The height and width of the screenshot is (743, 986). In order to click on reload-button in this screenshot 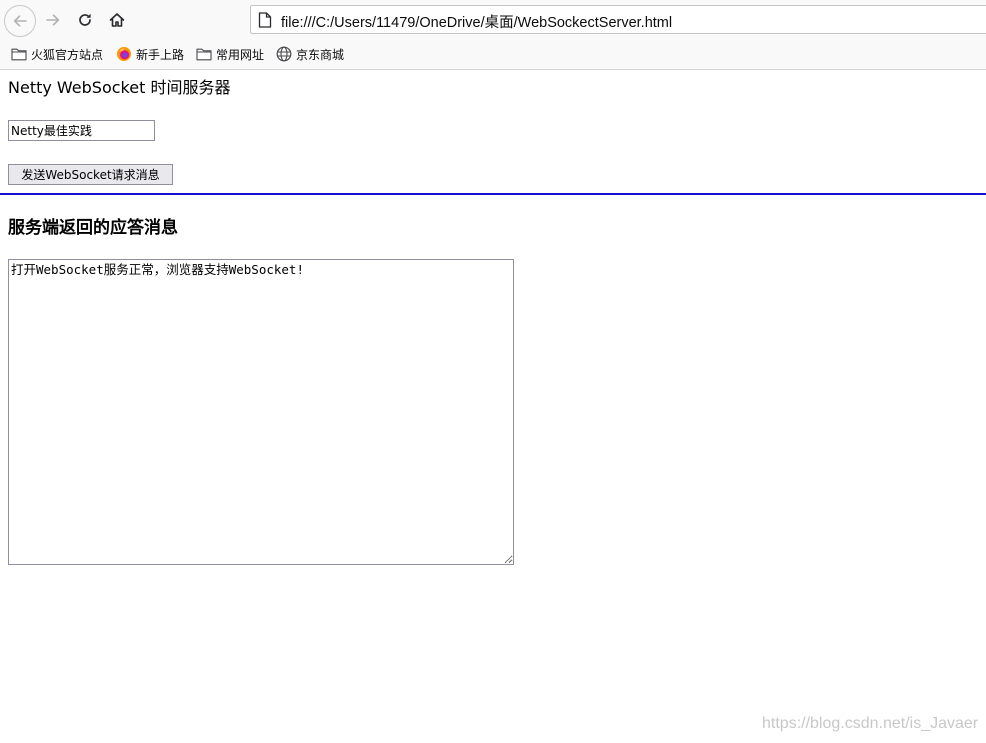, I will do `click(85, 20)`.